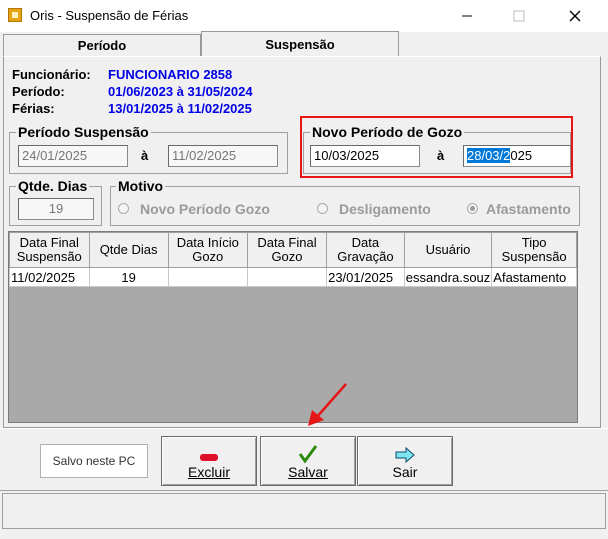 Image resolution: width=608 pixels, height=539 pixels. I want to click on col-qtde-dias: Qtde Dias, so click(128, 250).